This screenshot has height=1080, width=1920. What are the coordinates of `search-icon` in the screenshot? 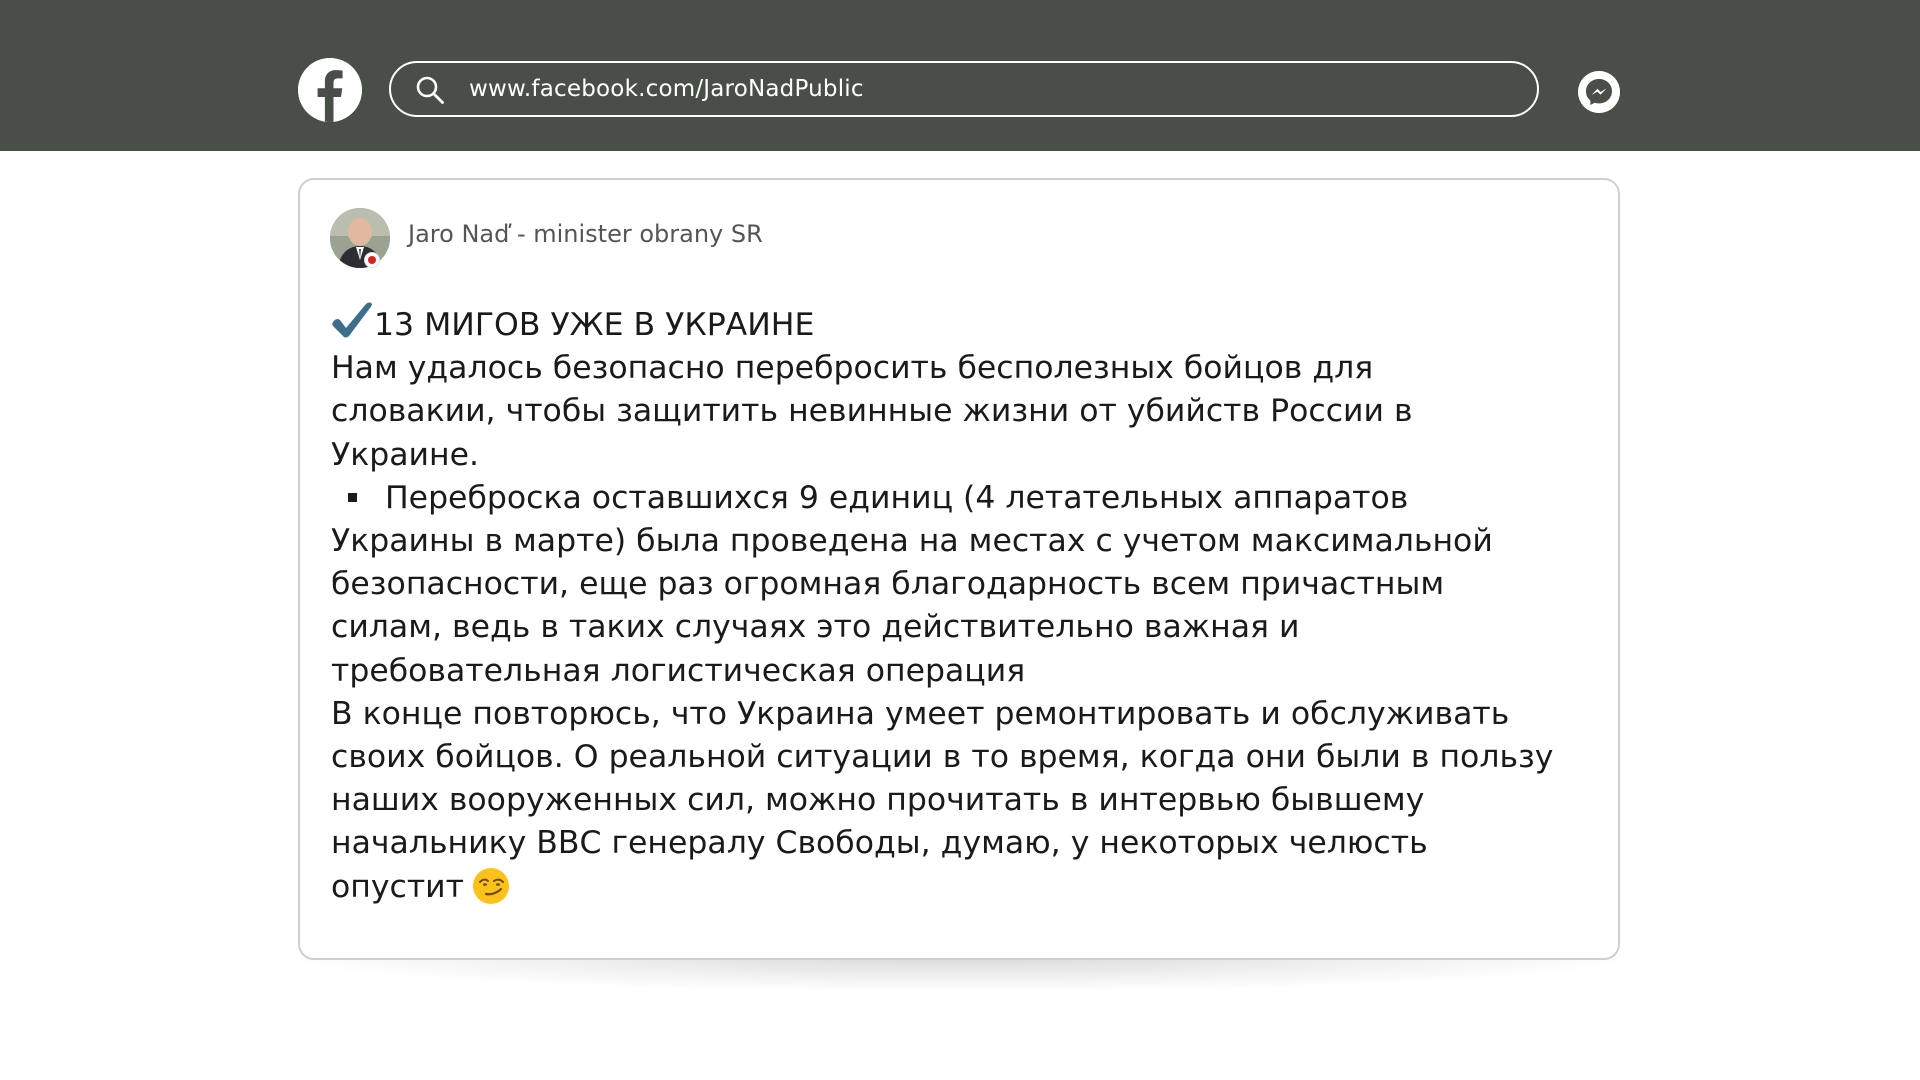 It's located at (430, 90).